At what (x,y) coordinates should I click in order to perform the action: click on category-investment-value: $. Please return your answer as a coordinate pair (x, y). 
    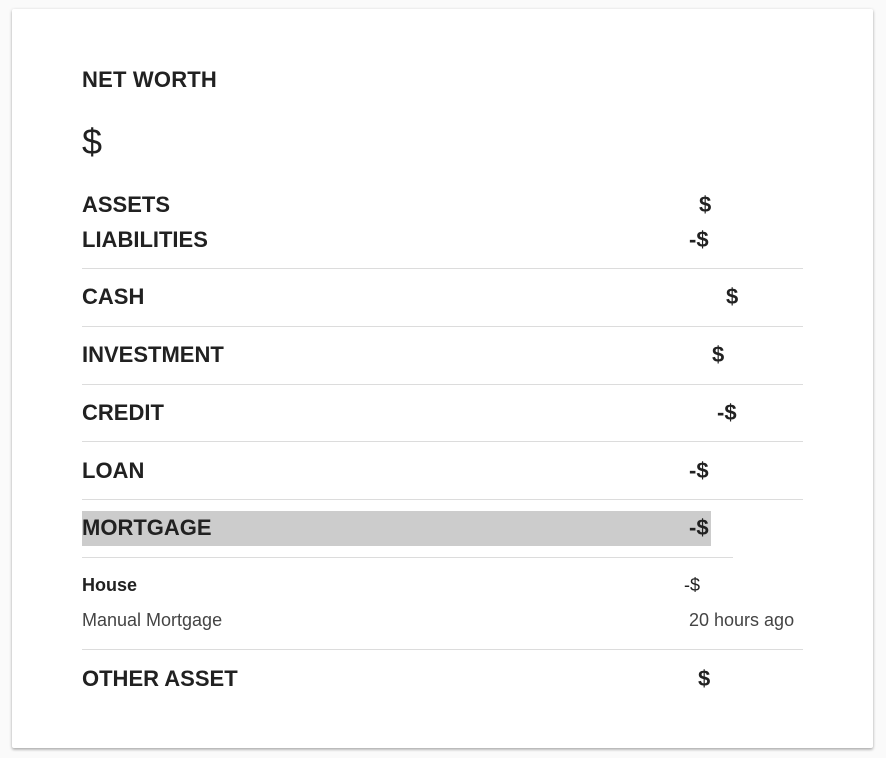
    Looking at the image, I should click on (718, 354).